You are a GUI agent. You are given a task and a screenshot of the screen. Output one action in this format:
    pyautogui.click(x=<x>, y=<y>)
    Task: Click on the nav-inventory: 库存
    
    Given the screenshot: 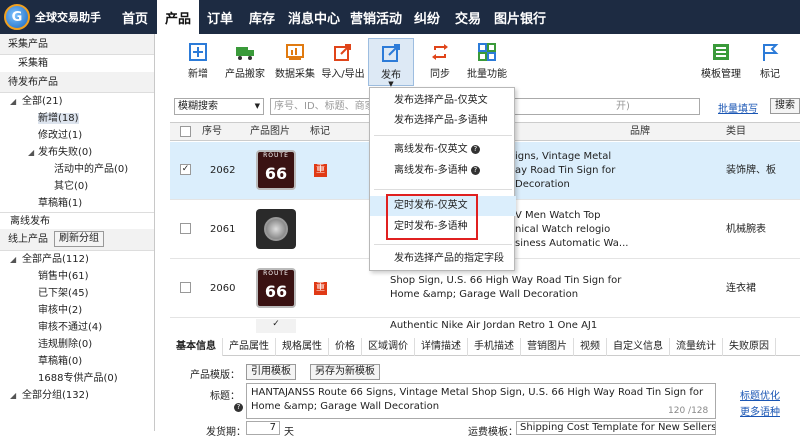 What is the action you would take?
    pyautogui.click(x=262, y=17)
    